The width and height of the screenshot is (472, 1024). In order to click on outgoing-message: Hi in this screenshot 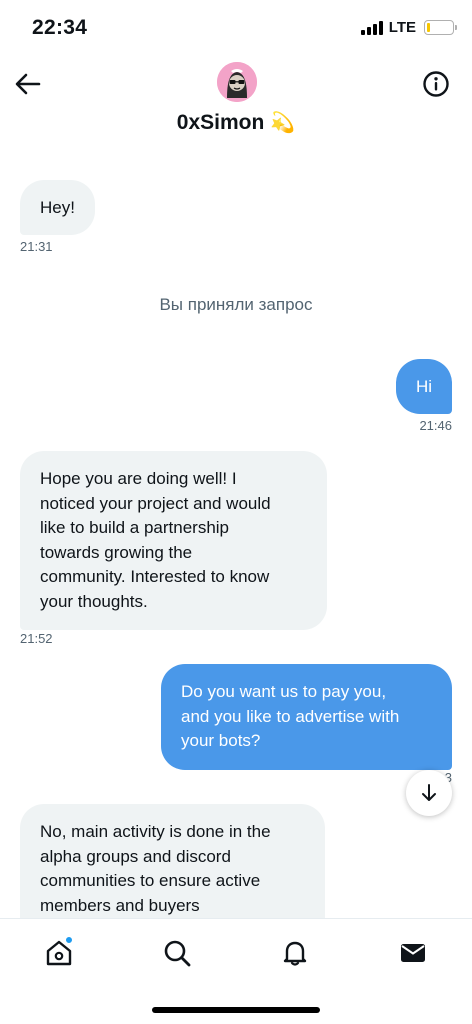, I will do `click(423, 386)`.